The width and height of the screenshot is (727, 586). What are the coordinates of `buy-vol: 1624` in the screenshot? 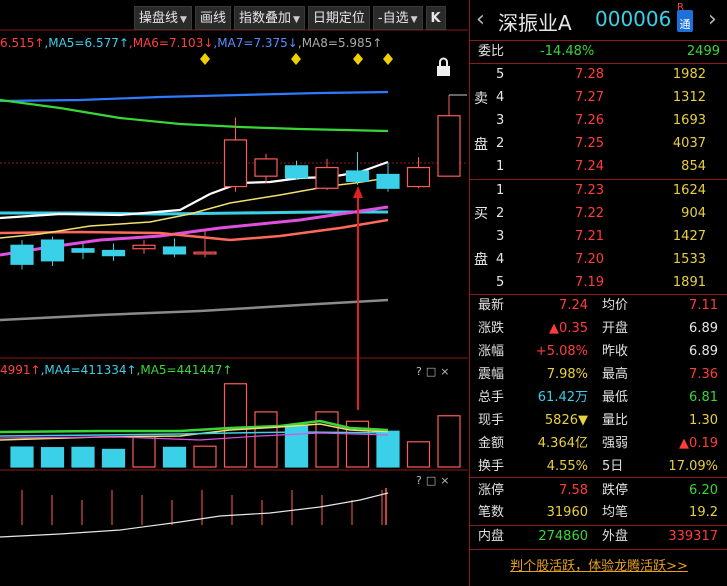 It's located at (689, 190).